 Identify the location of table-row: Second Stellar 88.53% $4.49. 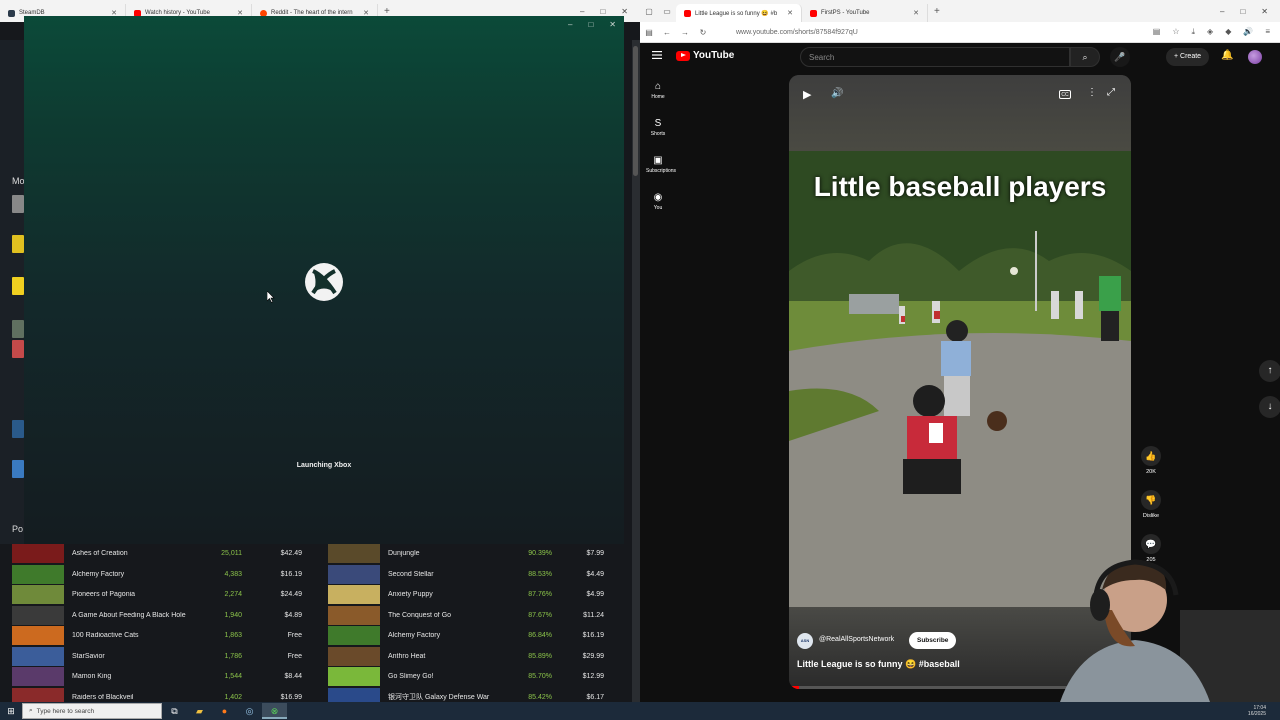
(466, 574).